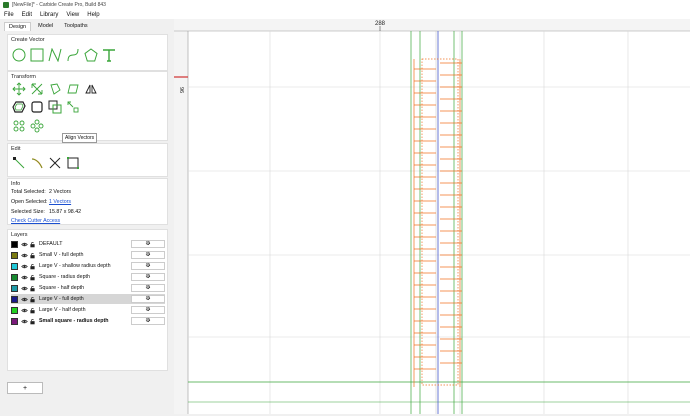 This screenshot has width=690, height=416. Describe the element at coordinates (37, 163) in the screenshot. I see `trim-icon` at that location.